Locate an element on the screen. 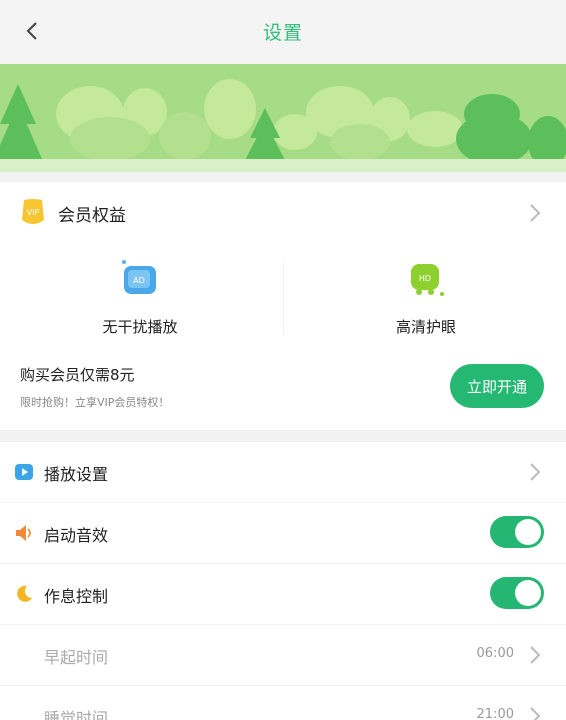  member-benefits-row: VIP 会员权益 is located at coordinates (283, 213).